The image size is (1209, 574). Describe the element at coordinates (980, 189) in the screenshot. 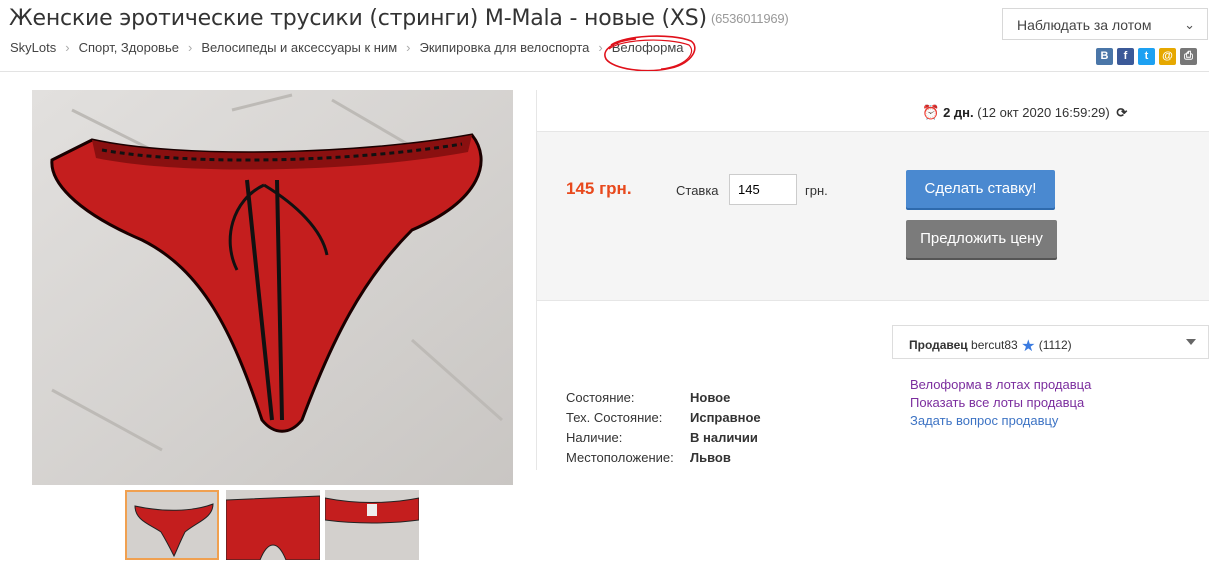

I see `place-bid-button: Сделать ставку!` at that location.